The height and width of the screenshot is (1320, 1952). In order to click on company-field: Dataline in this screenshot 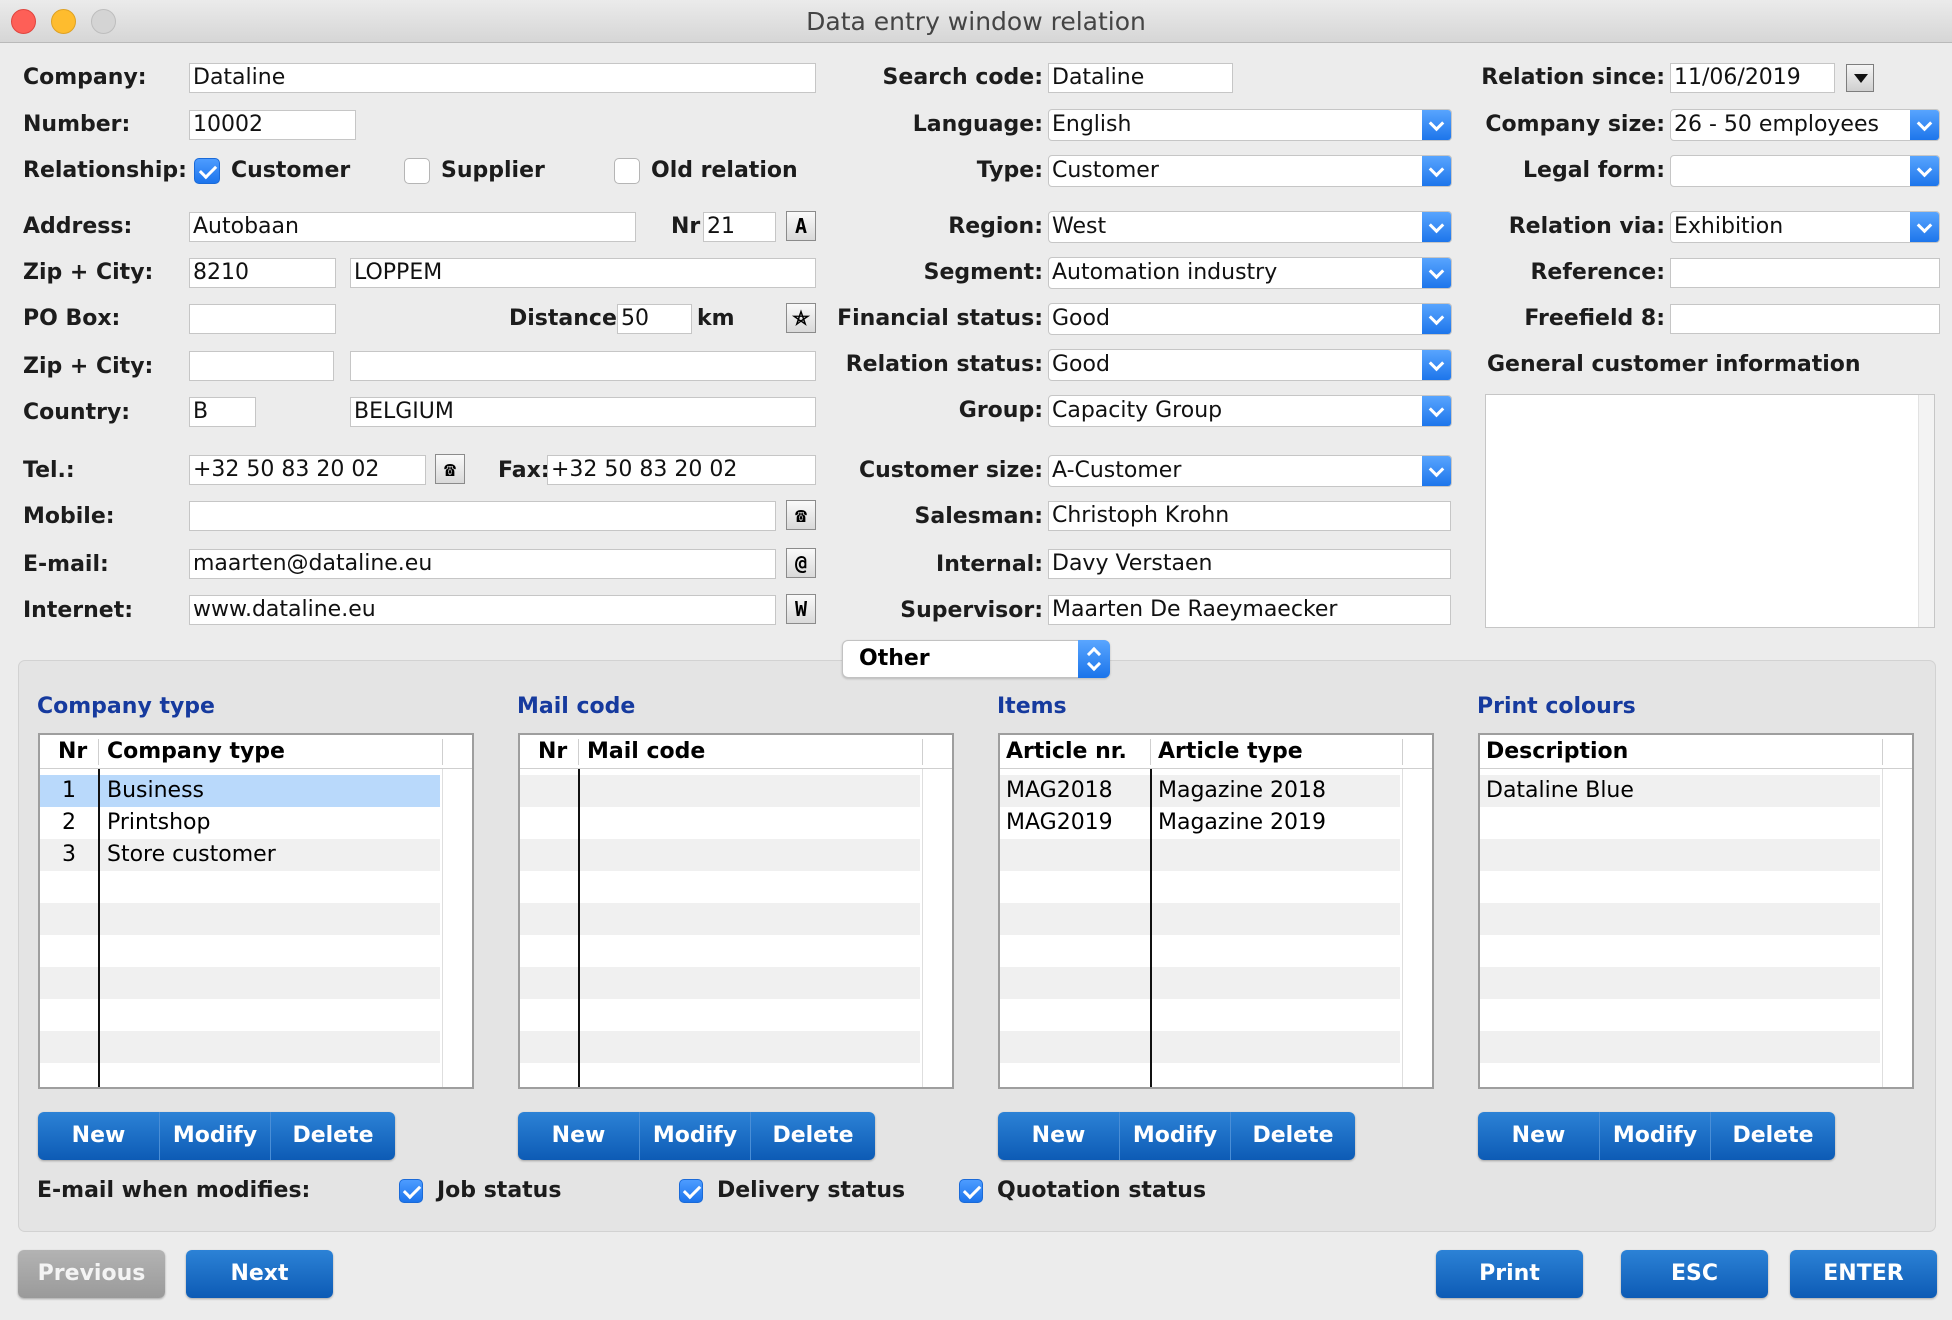, I will do `click(502, 78)`.